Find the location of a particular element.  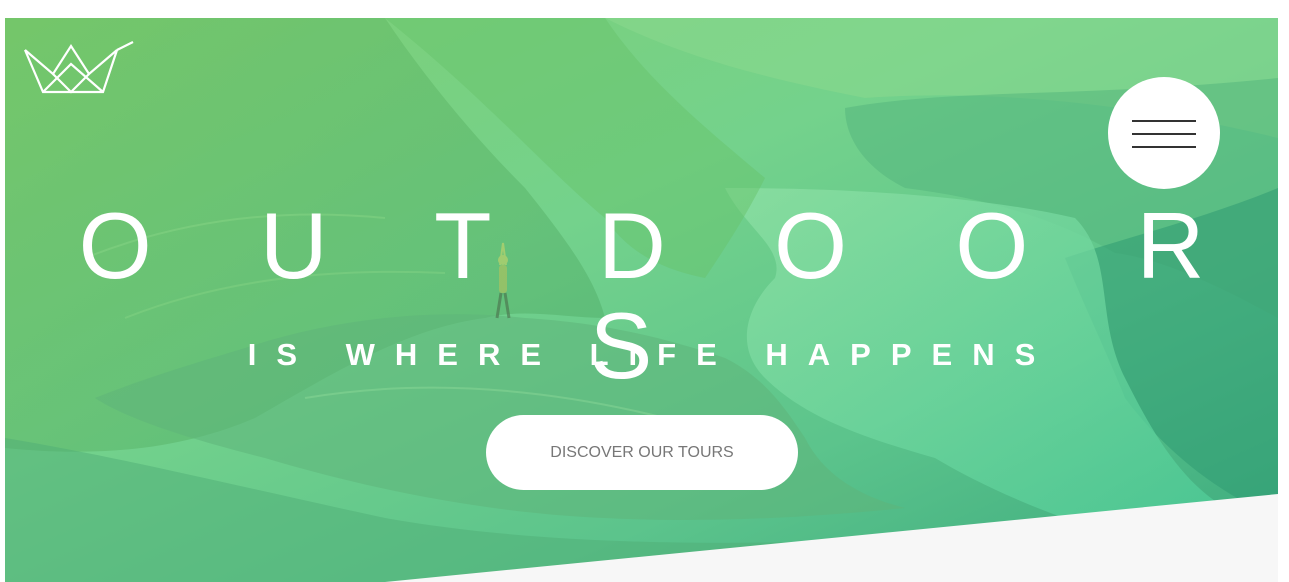

hamburger-menu-icon is located at coordinates (1164, 121).